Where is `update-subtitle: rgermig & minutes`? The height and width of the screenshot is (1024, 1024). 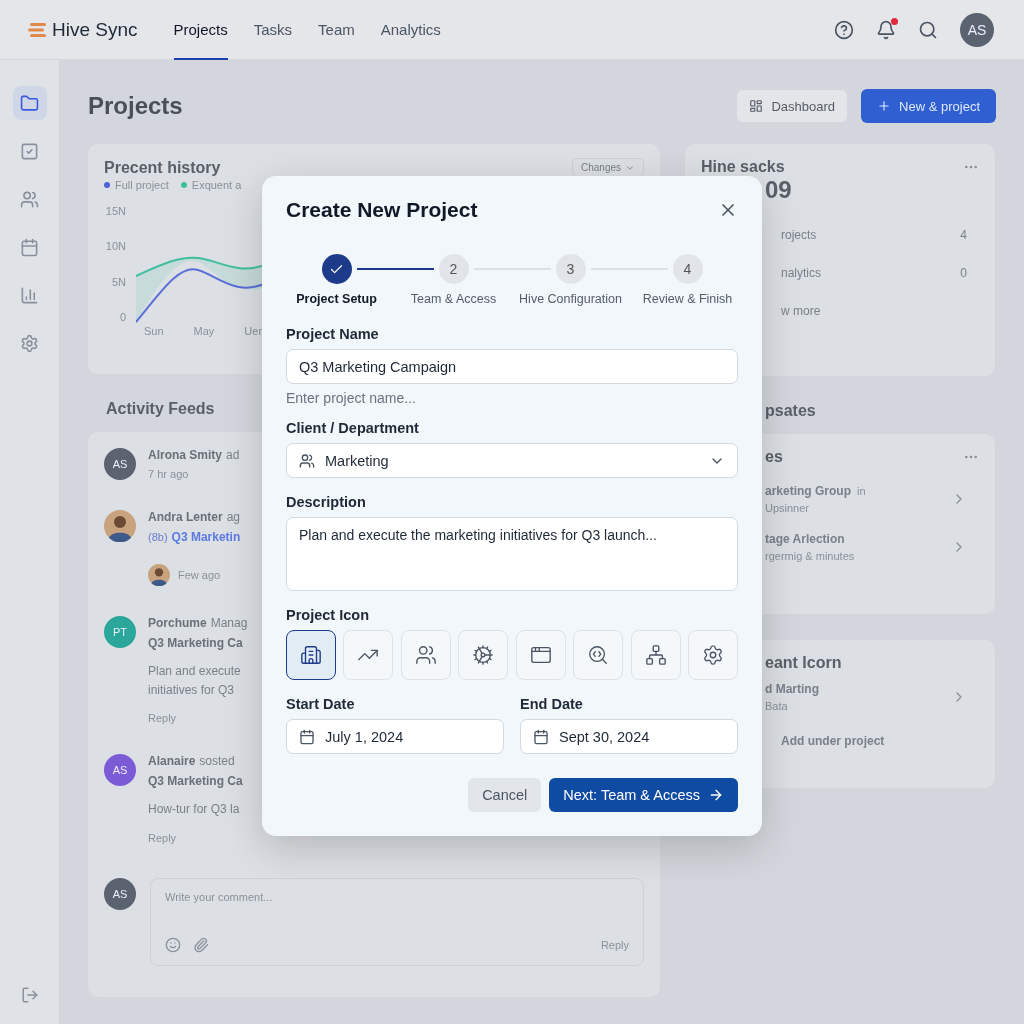
update-subtitle: rgermig & minutes is located at coordinates (810, 556).